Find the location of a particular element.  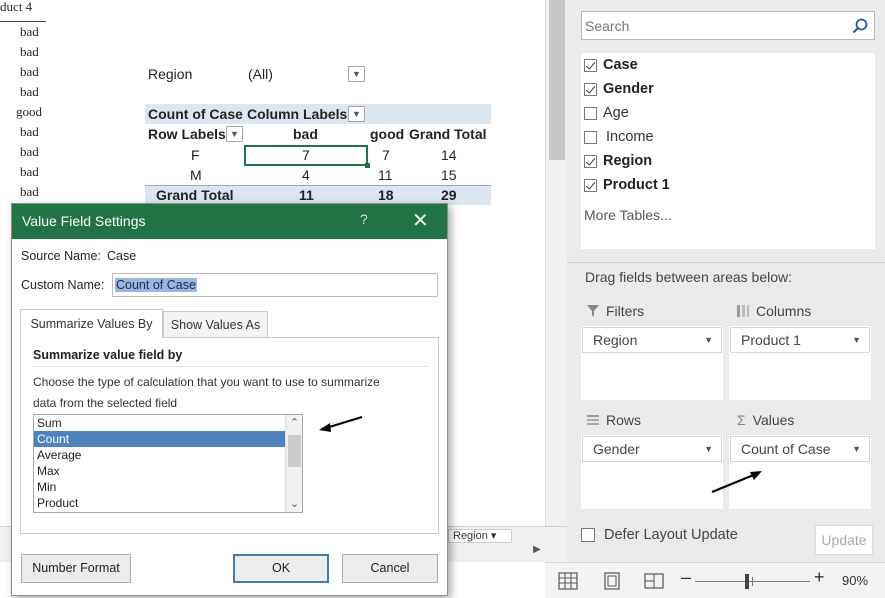

search-icon is located at coordinates (860, 26).